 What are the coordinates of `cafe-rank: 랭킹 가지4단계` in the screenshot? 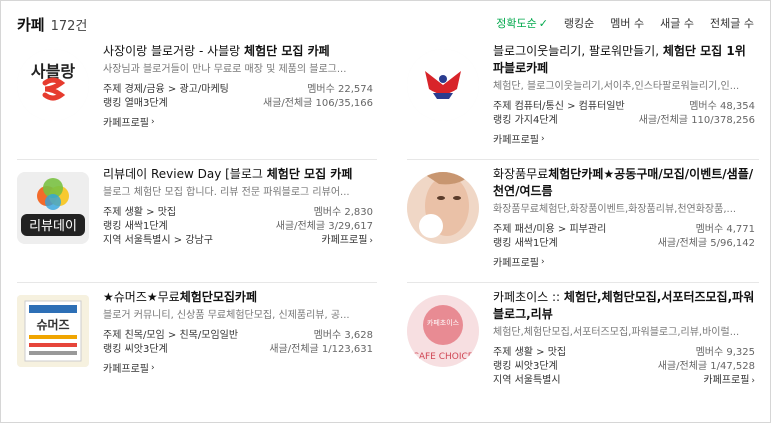 It's located at (525, 120).